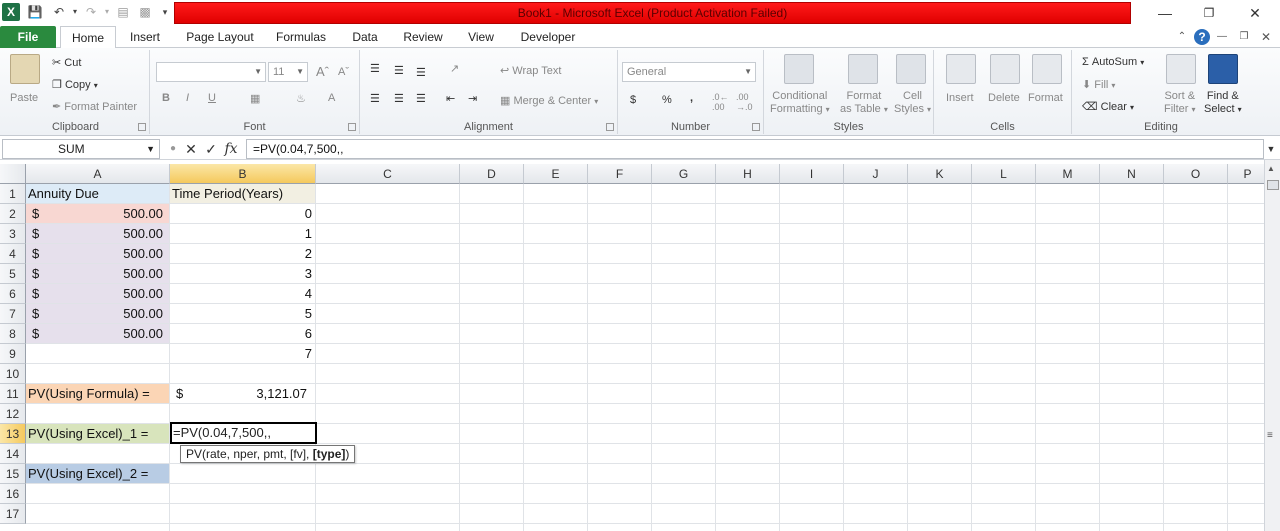  Describe the element at coordinates (243, 254) in the screenshot. I see `cell-b4: 2` at that location.